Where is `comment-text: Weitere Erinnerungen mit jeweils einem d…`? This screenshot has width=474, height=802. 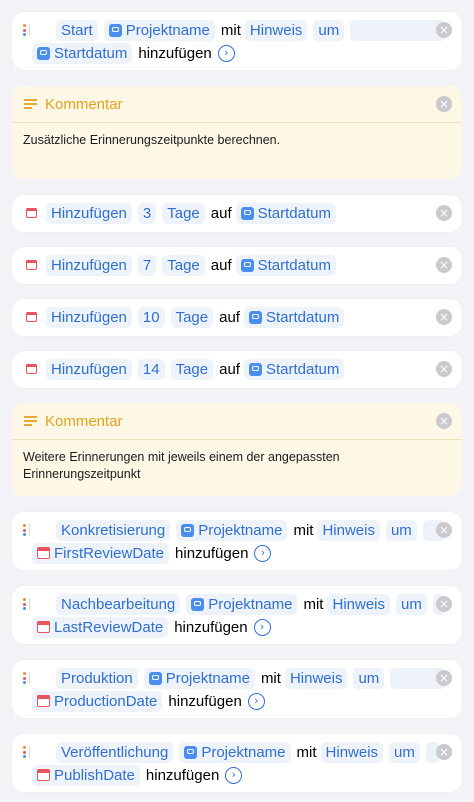 comment-text: Weitere Erinnerungen mit jeweils einem d… is located at coordinates (233, 466).